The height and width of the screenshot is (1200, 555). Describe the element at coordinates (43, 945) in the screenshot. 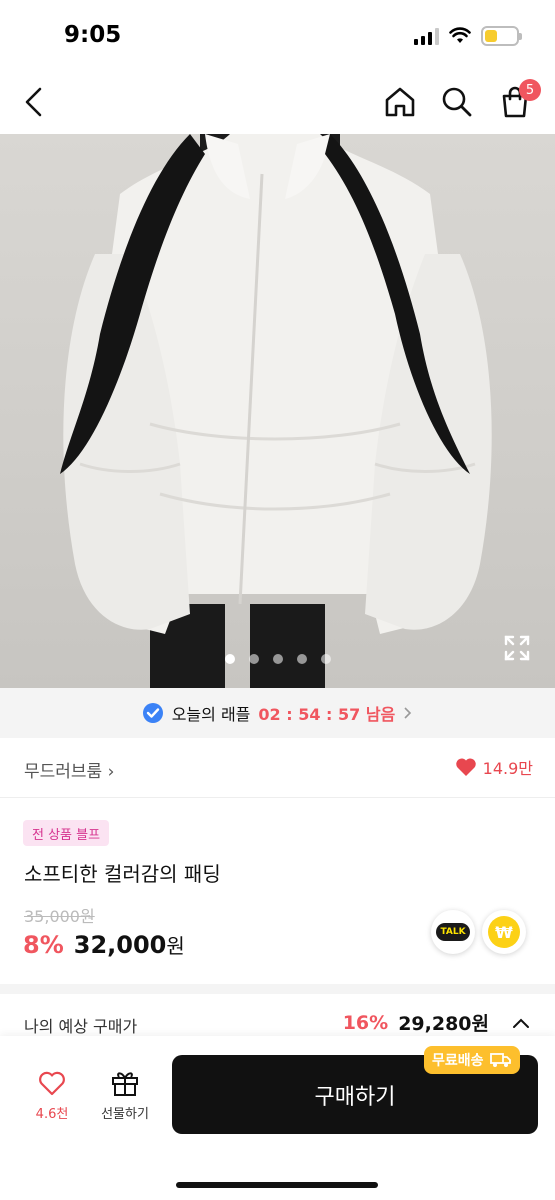

I see `discount-rate: 8%` at that location.